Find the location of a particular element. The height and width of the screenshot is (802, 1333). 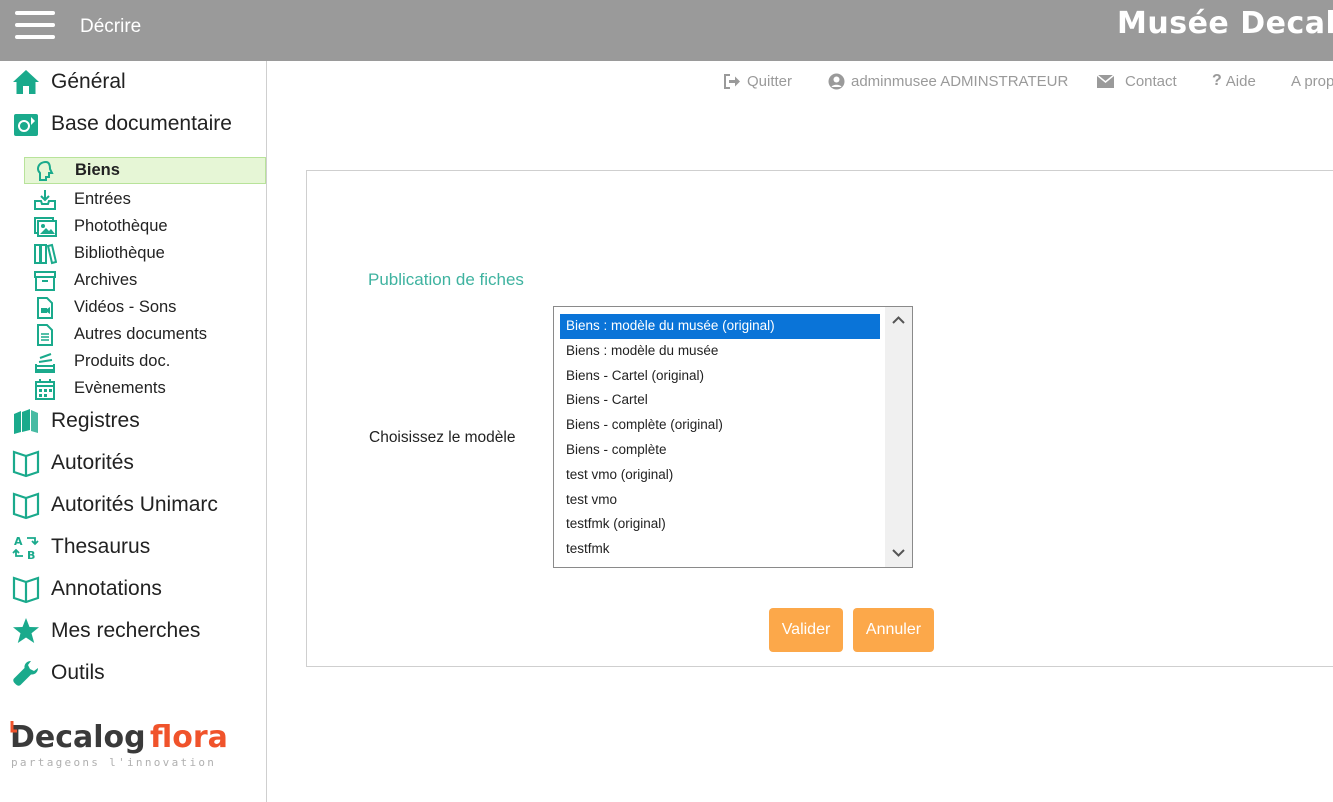

sidebar-subitem-produits-doc: Produits doc. is located at coordinates (145, 361).